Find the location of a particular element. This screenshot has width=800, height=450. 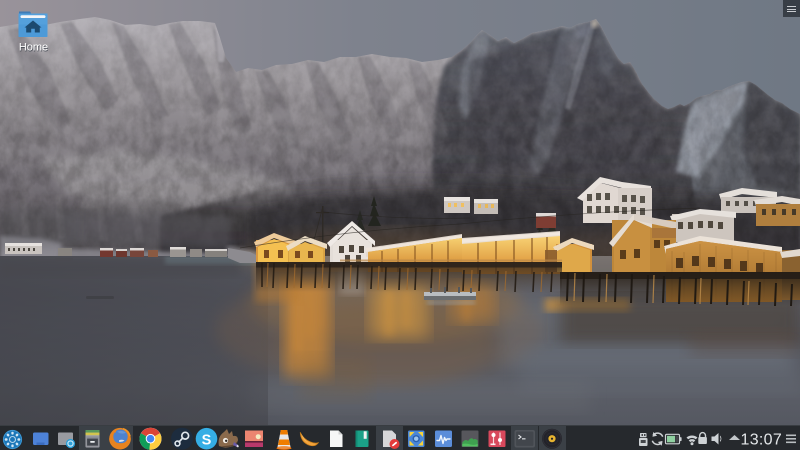

svg-text: S is located at coordinates (207, 440).